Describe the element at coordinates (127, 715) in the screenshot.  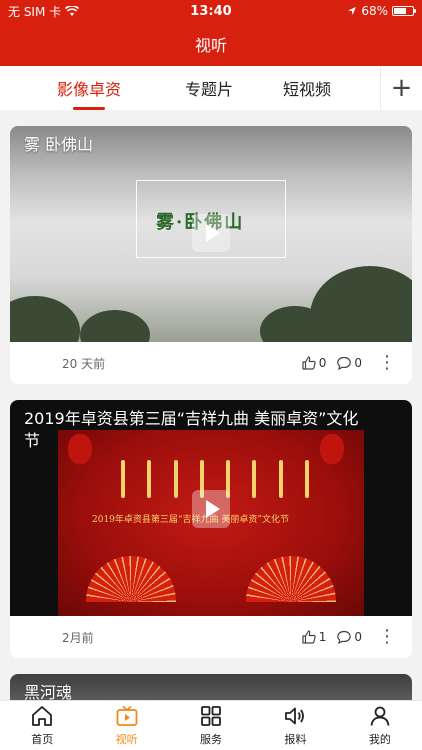
I see `video-icon` at that location.